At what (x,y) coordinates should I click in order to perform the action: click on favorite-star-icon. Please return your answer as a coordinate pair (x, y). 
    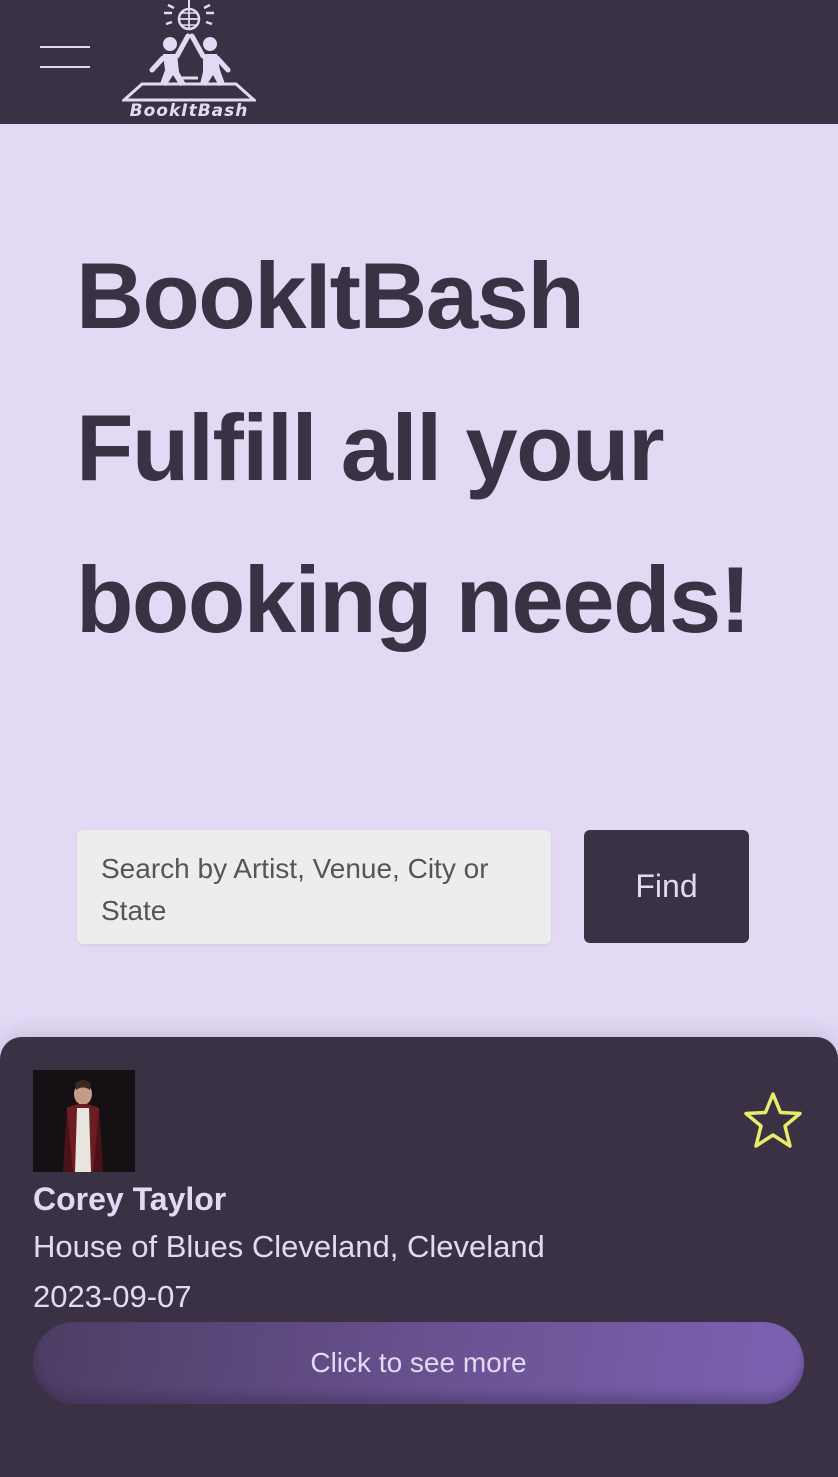
    Looking at the image, I should click on (773, 1121).